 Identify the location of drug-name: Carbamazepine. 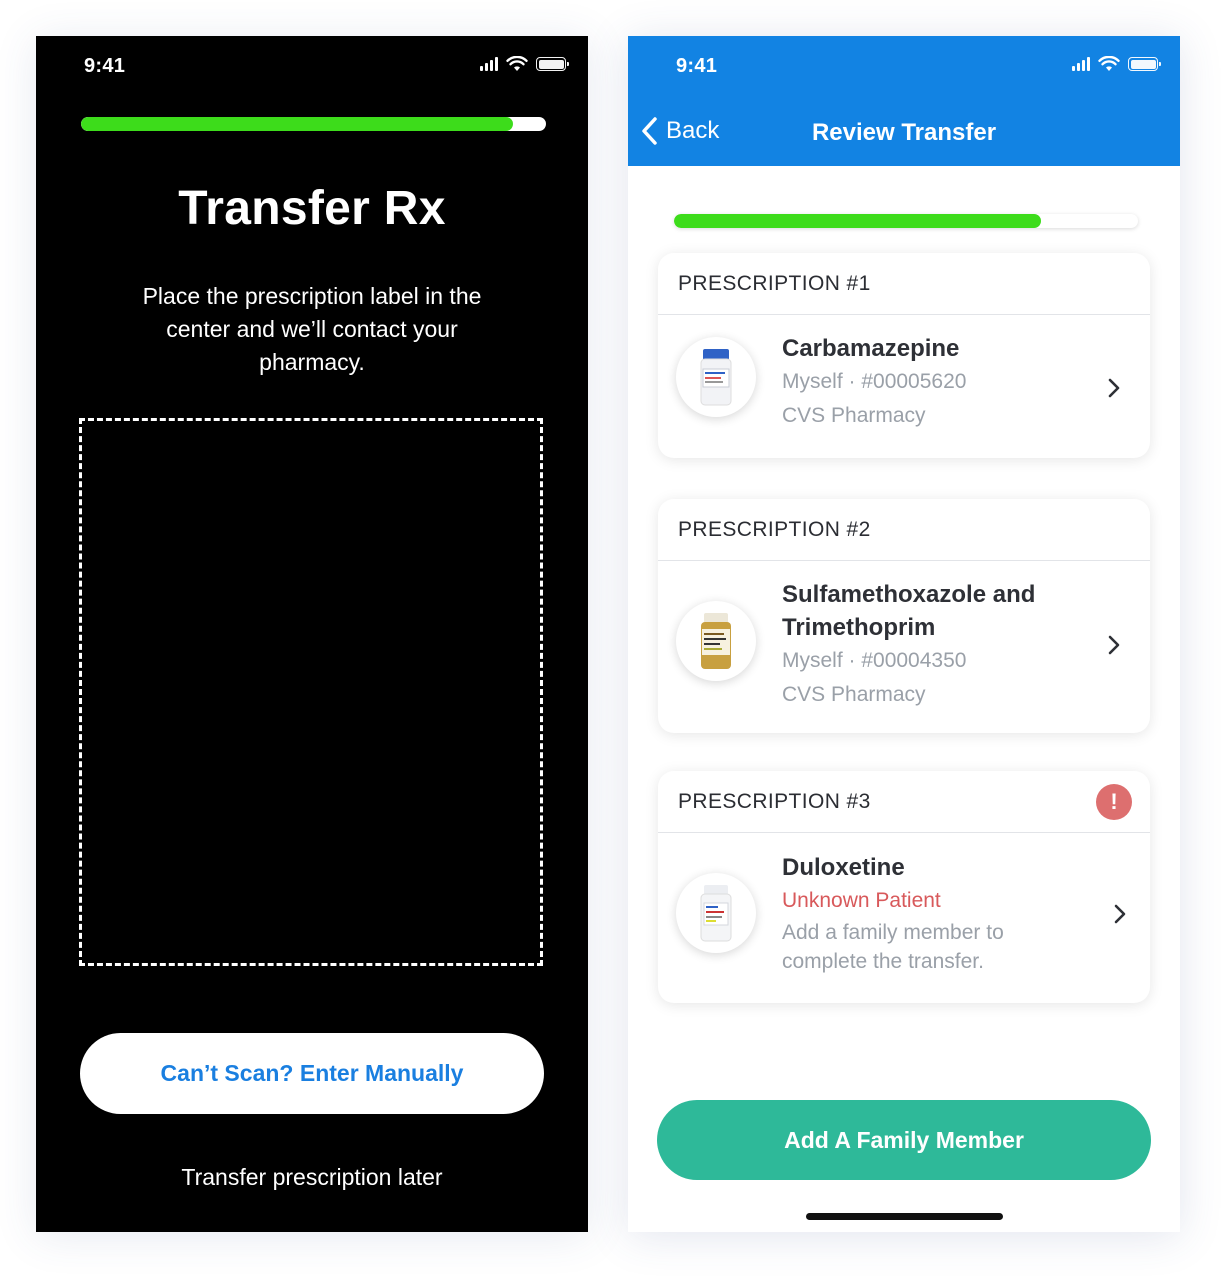
(871, 348).